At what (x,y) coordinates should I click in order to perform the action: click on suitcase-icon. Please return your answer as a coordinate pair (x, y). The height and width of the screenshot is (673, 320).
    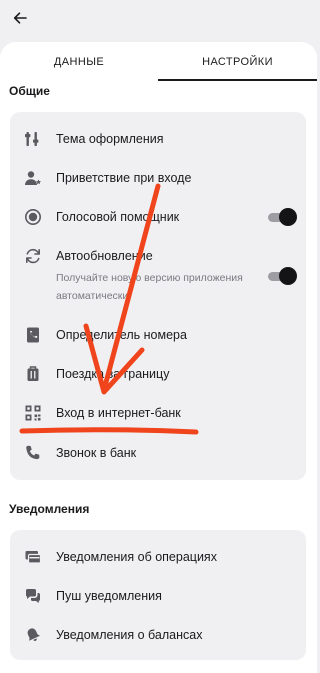
    Looking at the image, I should click on (33, 374).